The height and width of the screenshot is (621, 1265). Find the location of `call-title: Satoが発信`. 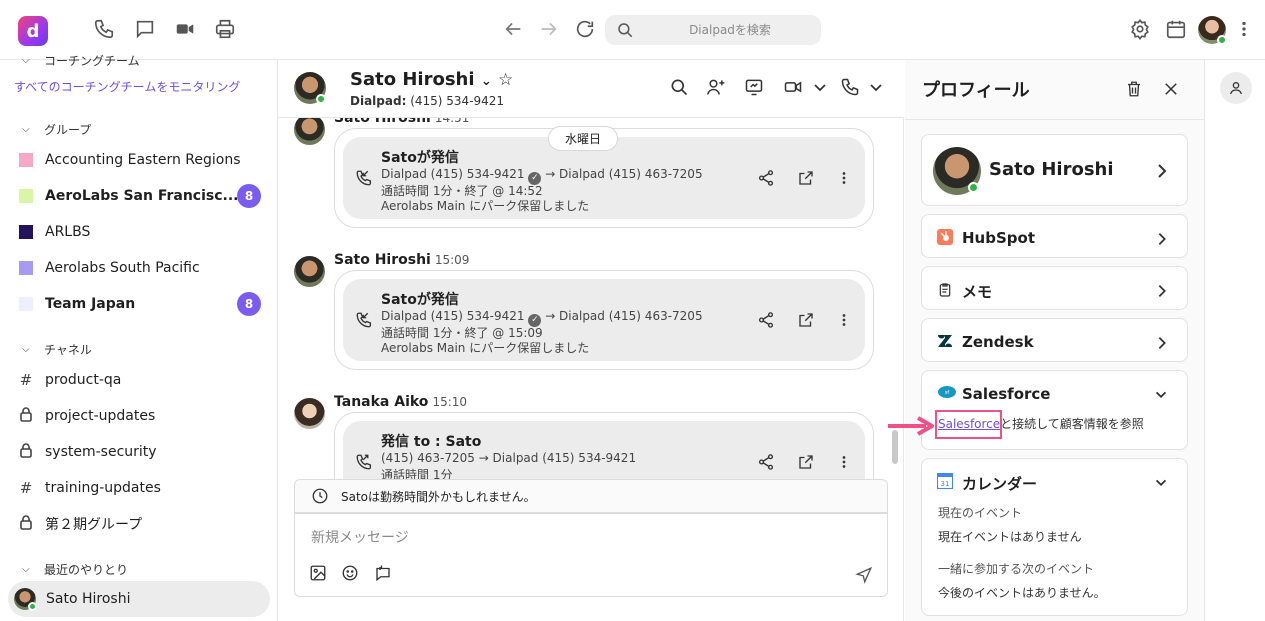

call-title: Satoが発信 is located at coordinates (420, 158).